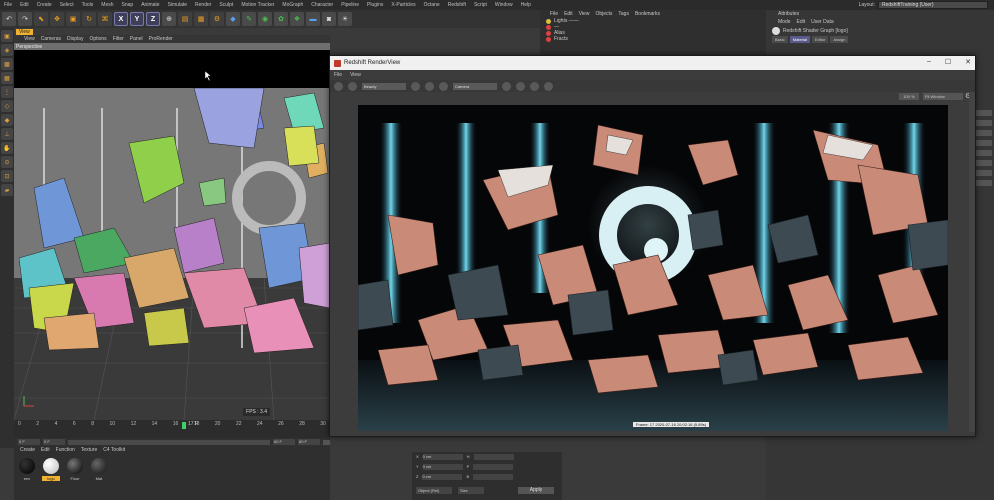 This screenshot has width=994, height=500. Describe the element at coordinates (45, 450) in the screenshot. I see `mat-menu-edit: Edit` at that location.